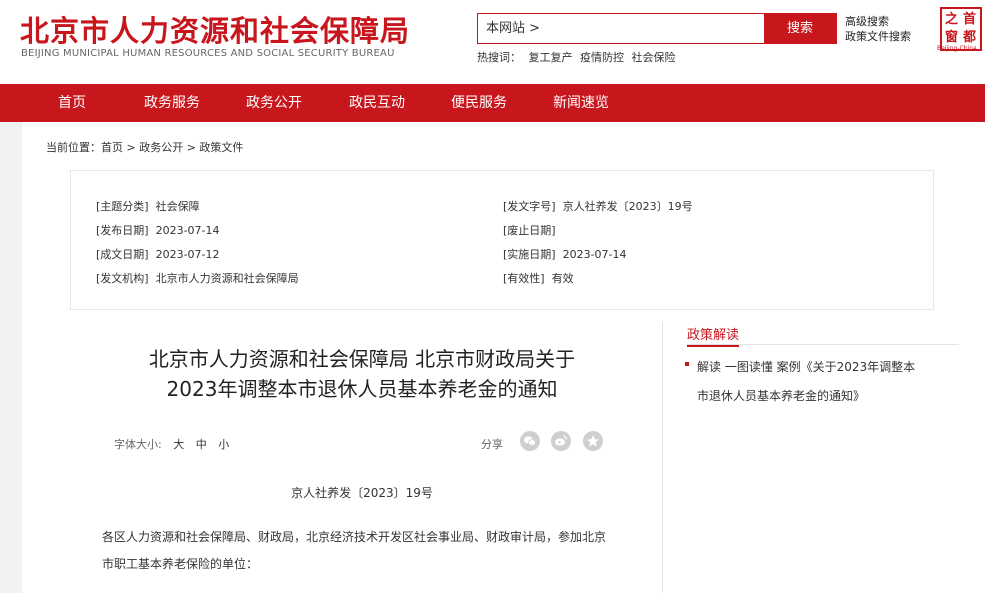 Image resolution: width=985 pixels, height=593 pixels. Describe the element at coordinates (957, 48) in the screenshot. I see `stamp-caption: Beijing-China` at that location.